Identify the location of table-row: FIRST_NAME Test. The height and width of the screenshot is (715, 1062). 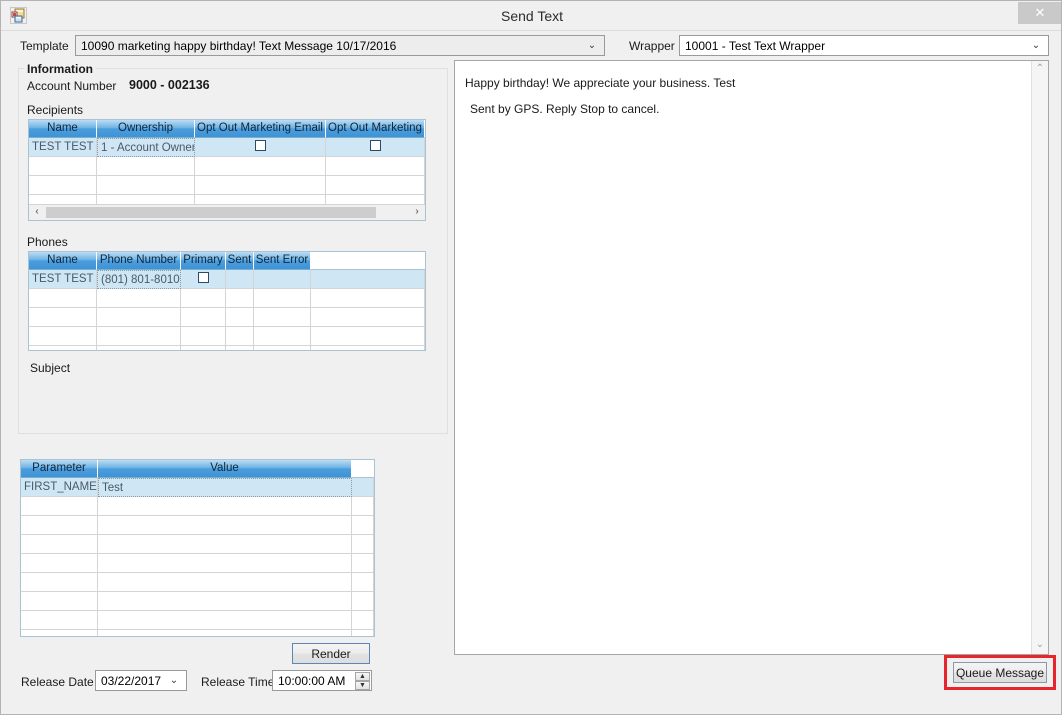
(197, 487).